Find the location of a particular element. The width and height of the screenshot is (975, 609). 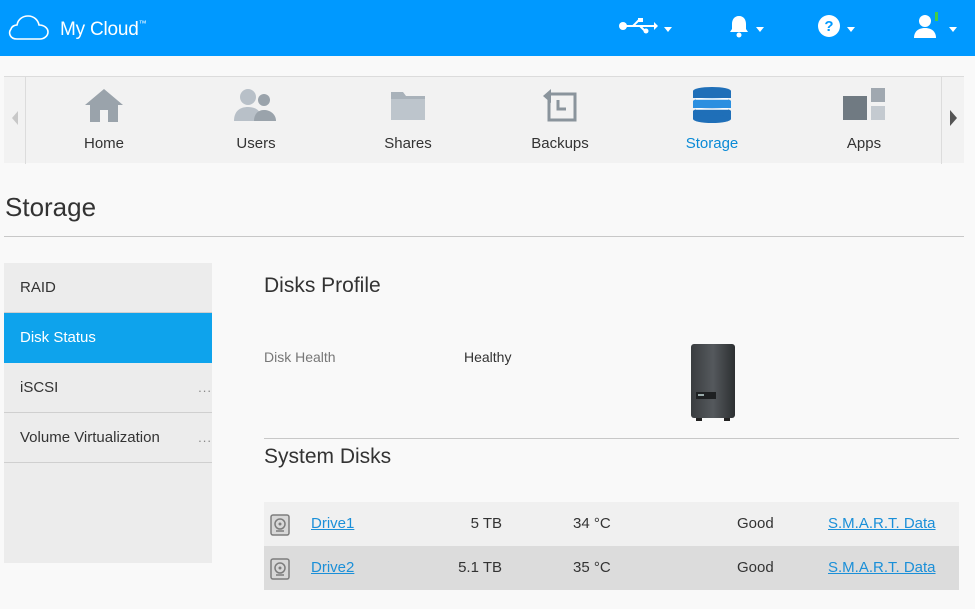

drive-size: 5 TB is located at coordinates (486, 523).